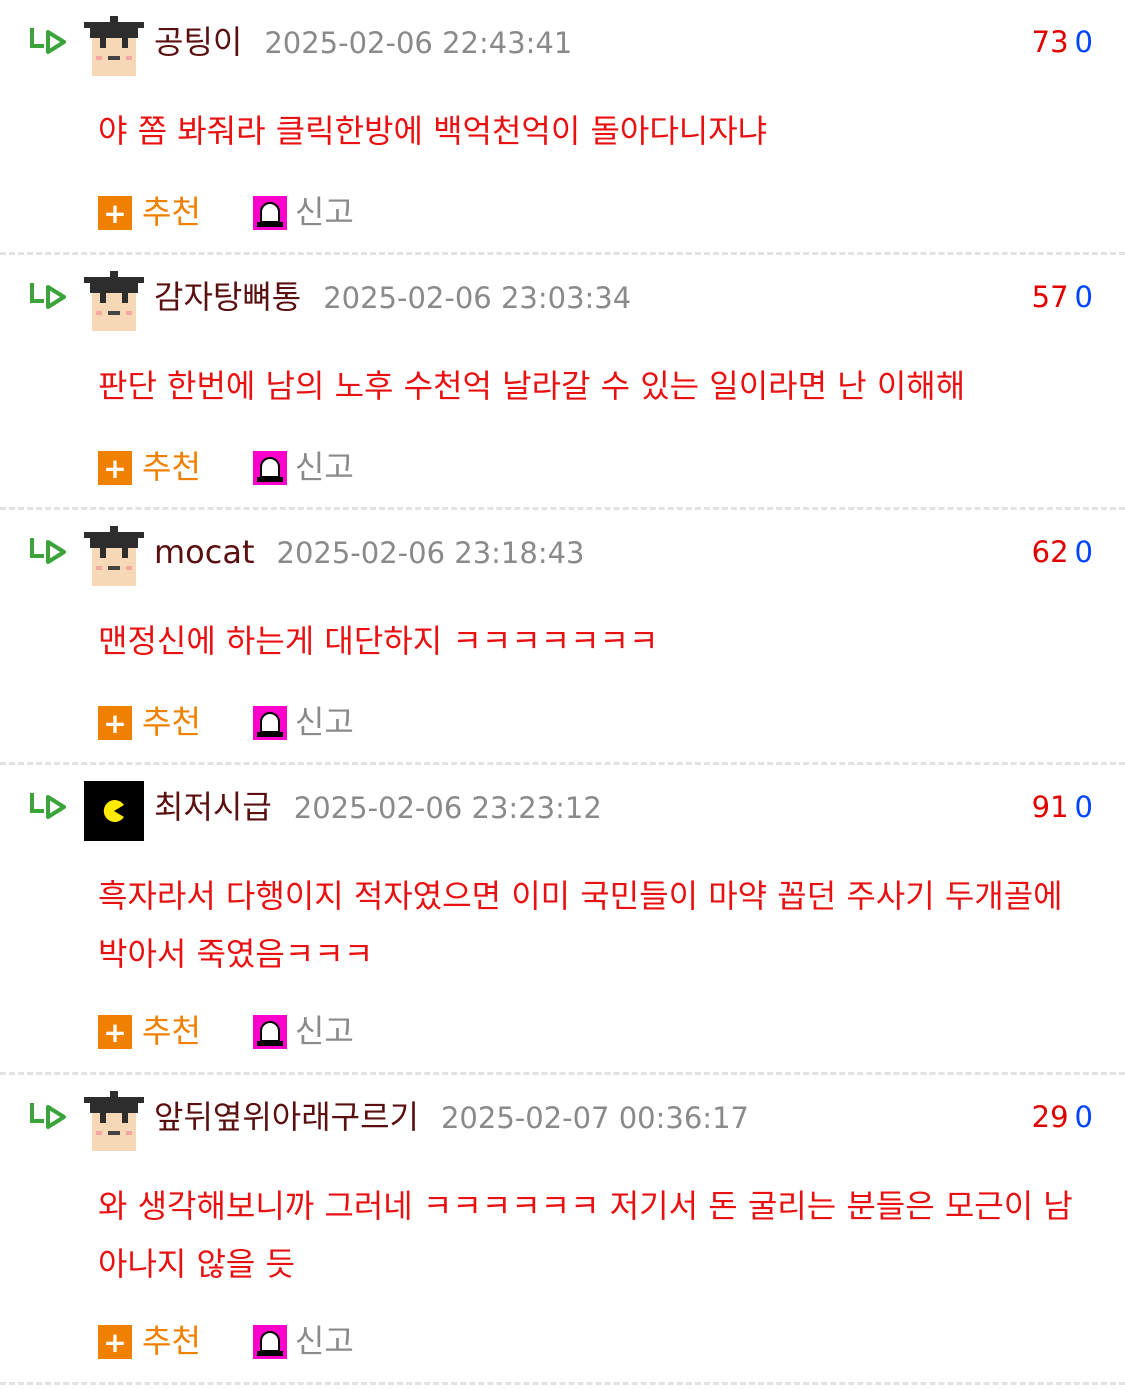 Image resolution: width=1125 pixels, height=1390 pixels. What do you see at coordinates (1050, 1117) in the screenshot?
I see `upvote-count: 29` at bounding box center [1050, 1117].